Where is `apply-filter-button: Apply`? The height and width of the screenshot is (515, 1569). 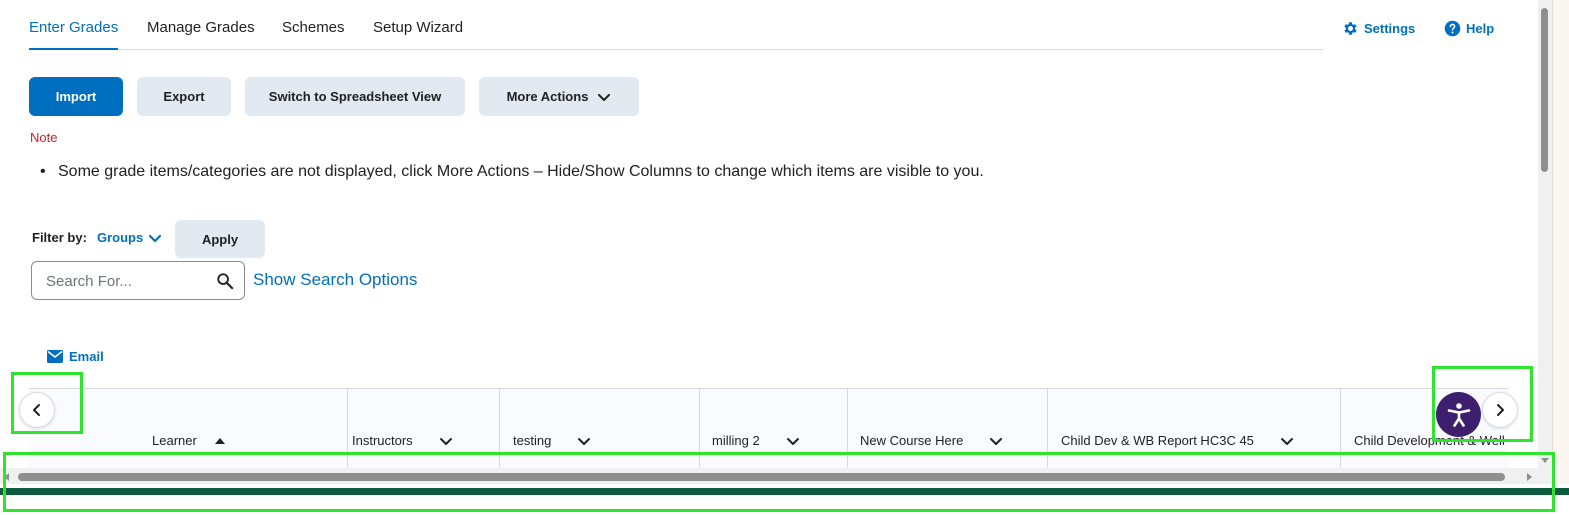
apply-filter-button: Apply is located at coordinates (220, 239).